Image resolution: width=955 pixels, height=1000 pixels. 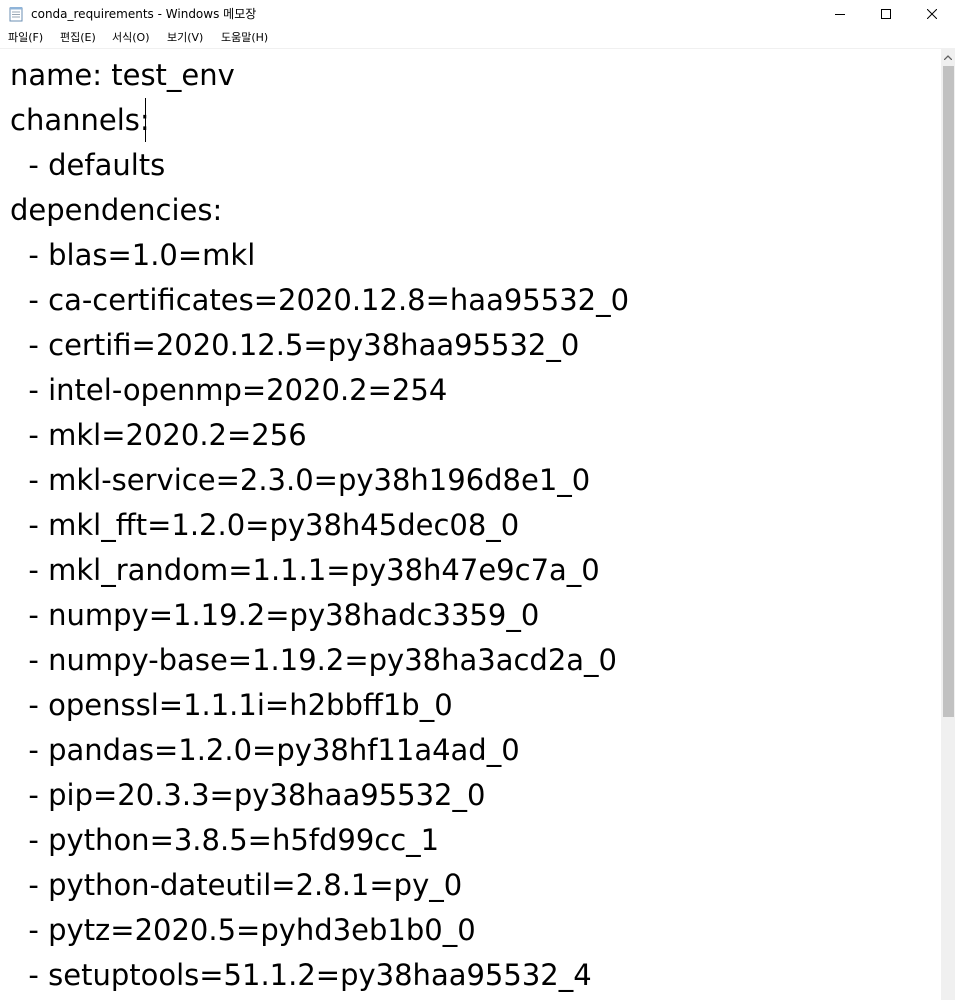 I want to click on text-line: - openssl=1.1.1i=h2bbff1b_0, so click(x=231, y=705).